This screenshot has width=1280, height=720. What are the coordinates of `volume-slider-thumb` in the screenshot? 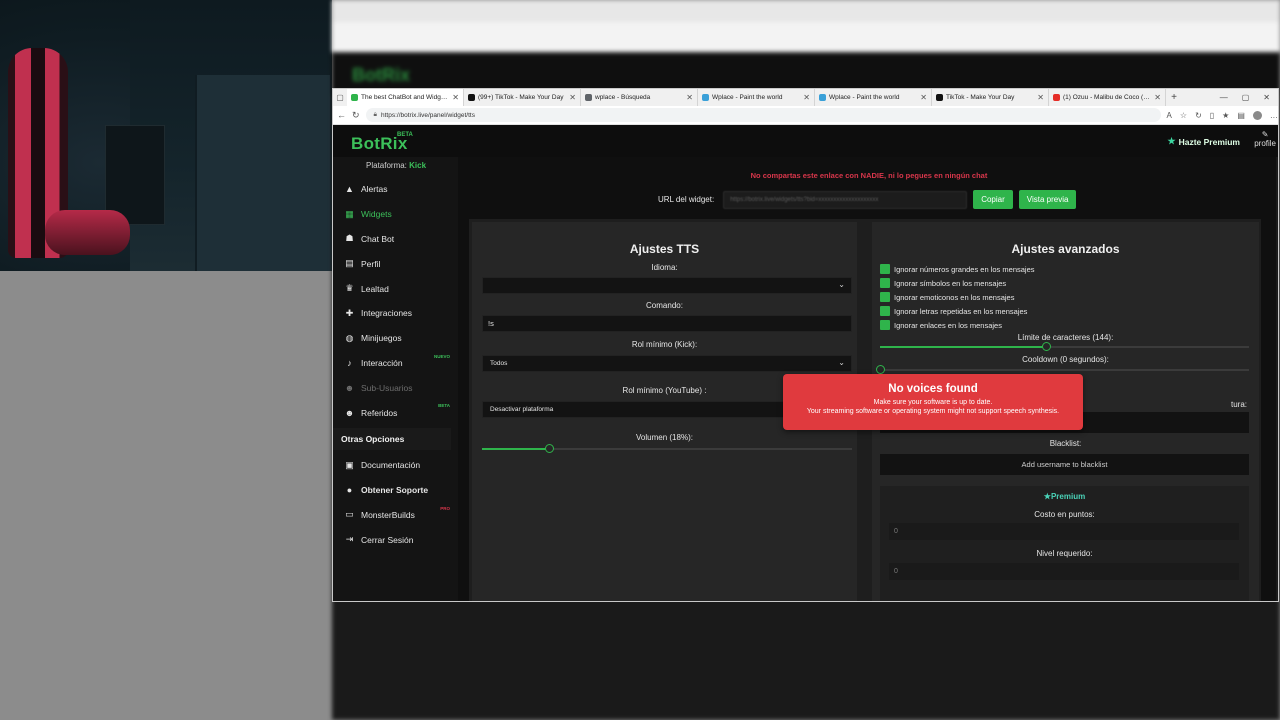 It's located at (549, 448).